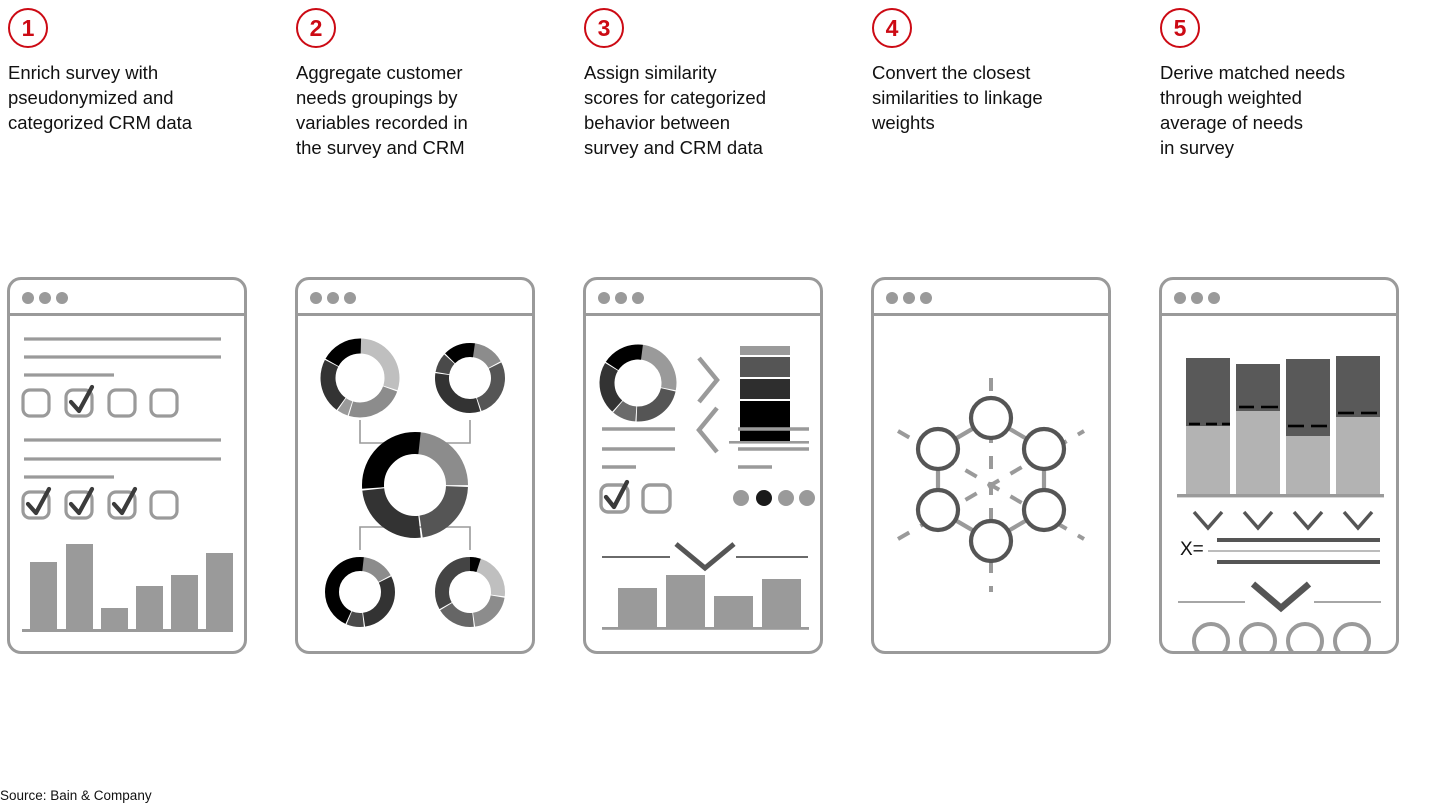 The height and width of the screenshot is (810, 1440). I want to click on small-chevrons-row, so click(1283, 520).